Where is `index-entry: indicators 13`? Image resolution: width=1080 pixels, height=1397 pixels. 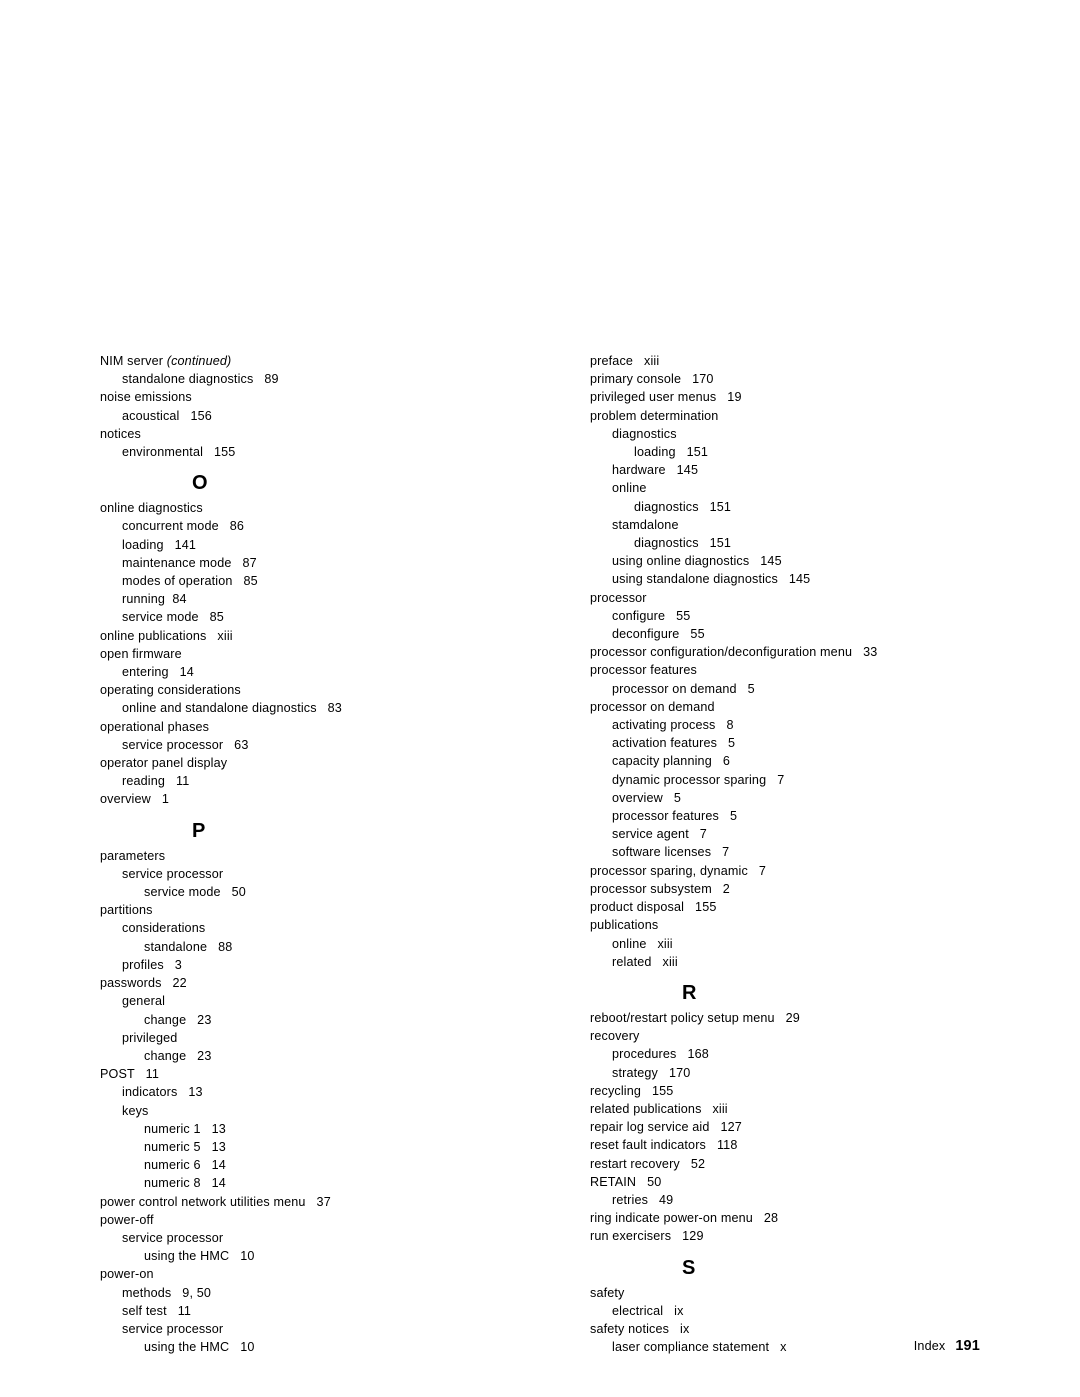
index-entry: indicators 13 is located at coordinates (162, 1092).